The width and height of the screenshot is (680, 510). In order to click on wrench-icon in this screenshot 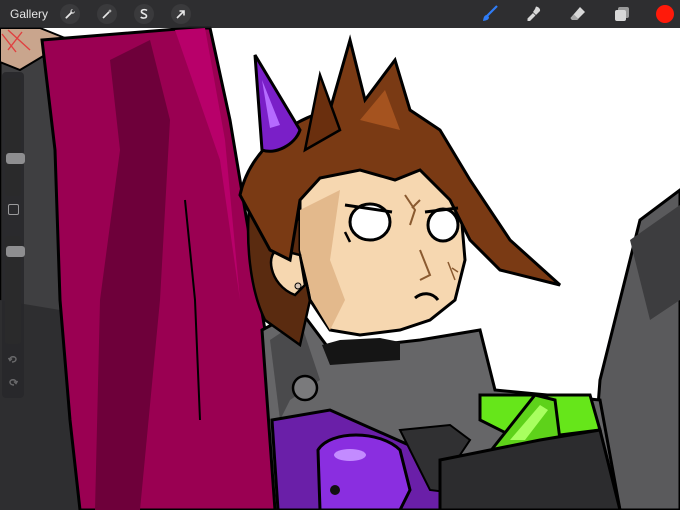, I will do `click(70, 13)`.